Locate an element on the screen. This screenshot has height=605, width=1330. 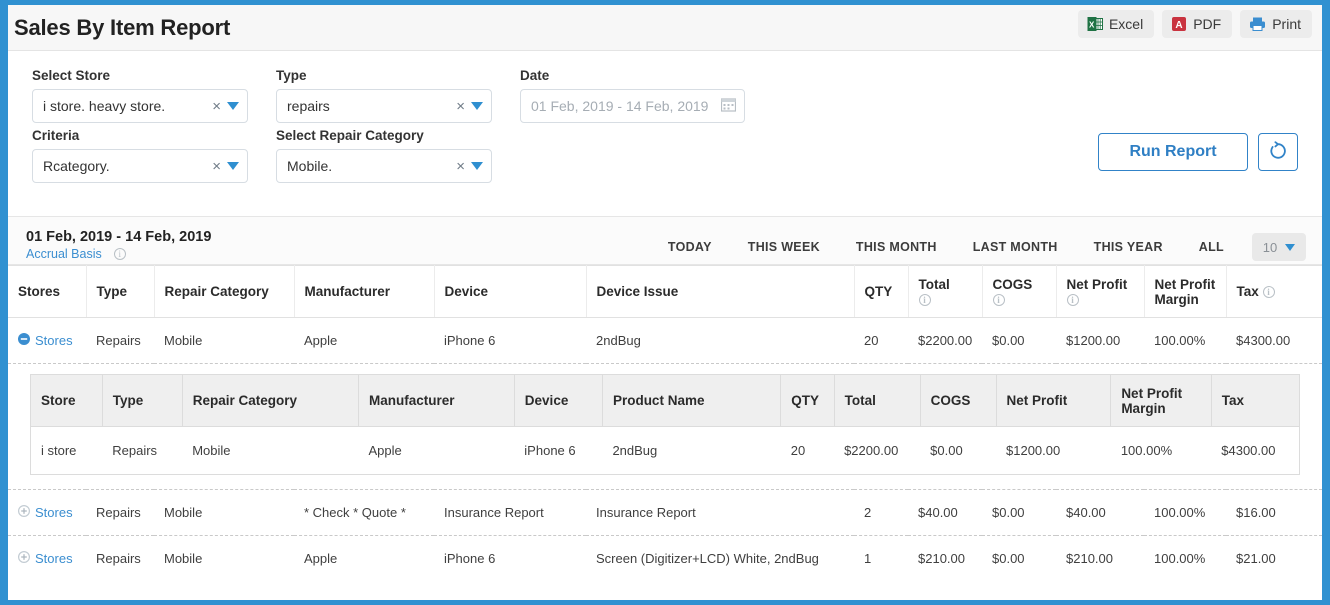
date-range-field: 01 Feb, 2019 - 14 Feb, 2019 is located at coordinates (632, 106).